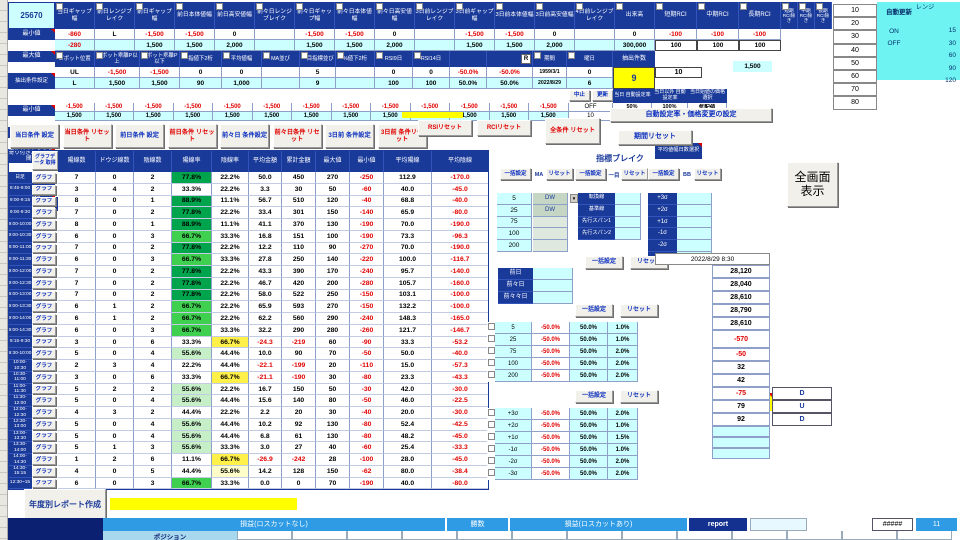  What do you see at coordinates (579, 95) in the screenshot?
I see `stop-button: 中止` at bounding box center [579, 95].